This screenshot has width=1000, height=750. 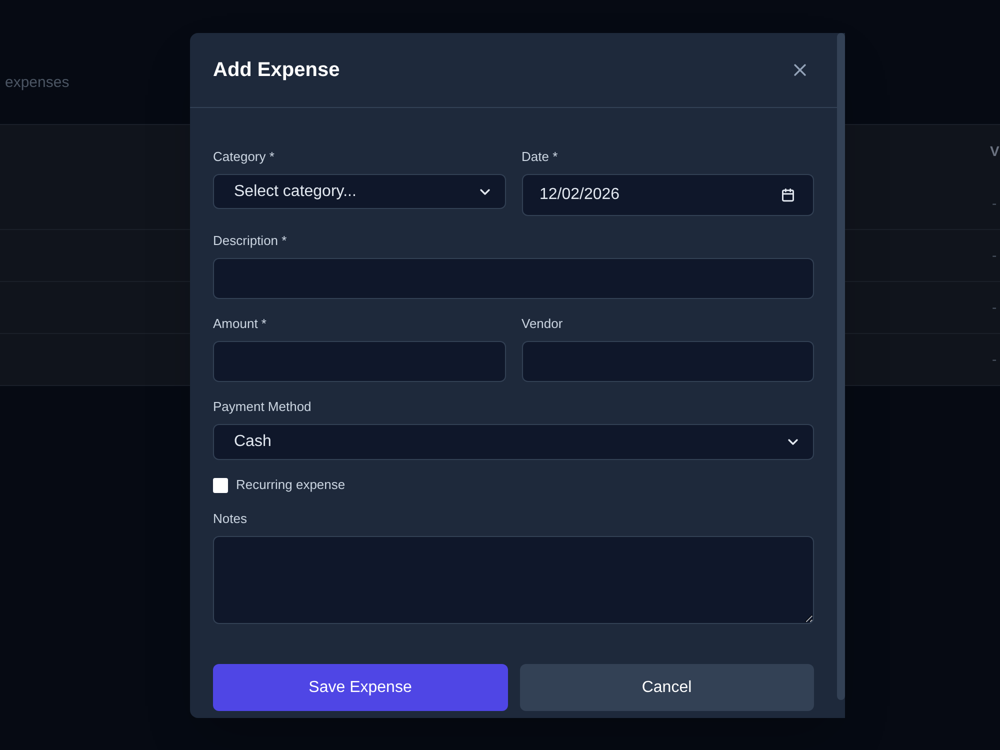 What do you see at coordinates (668, 195) in the screenshot?
I see `date-field: 12/02/2026` at bounding box center [668, 195].